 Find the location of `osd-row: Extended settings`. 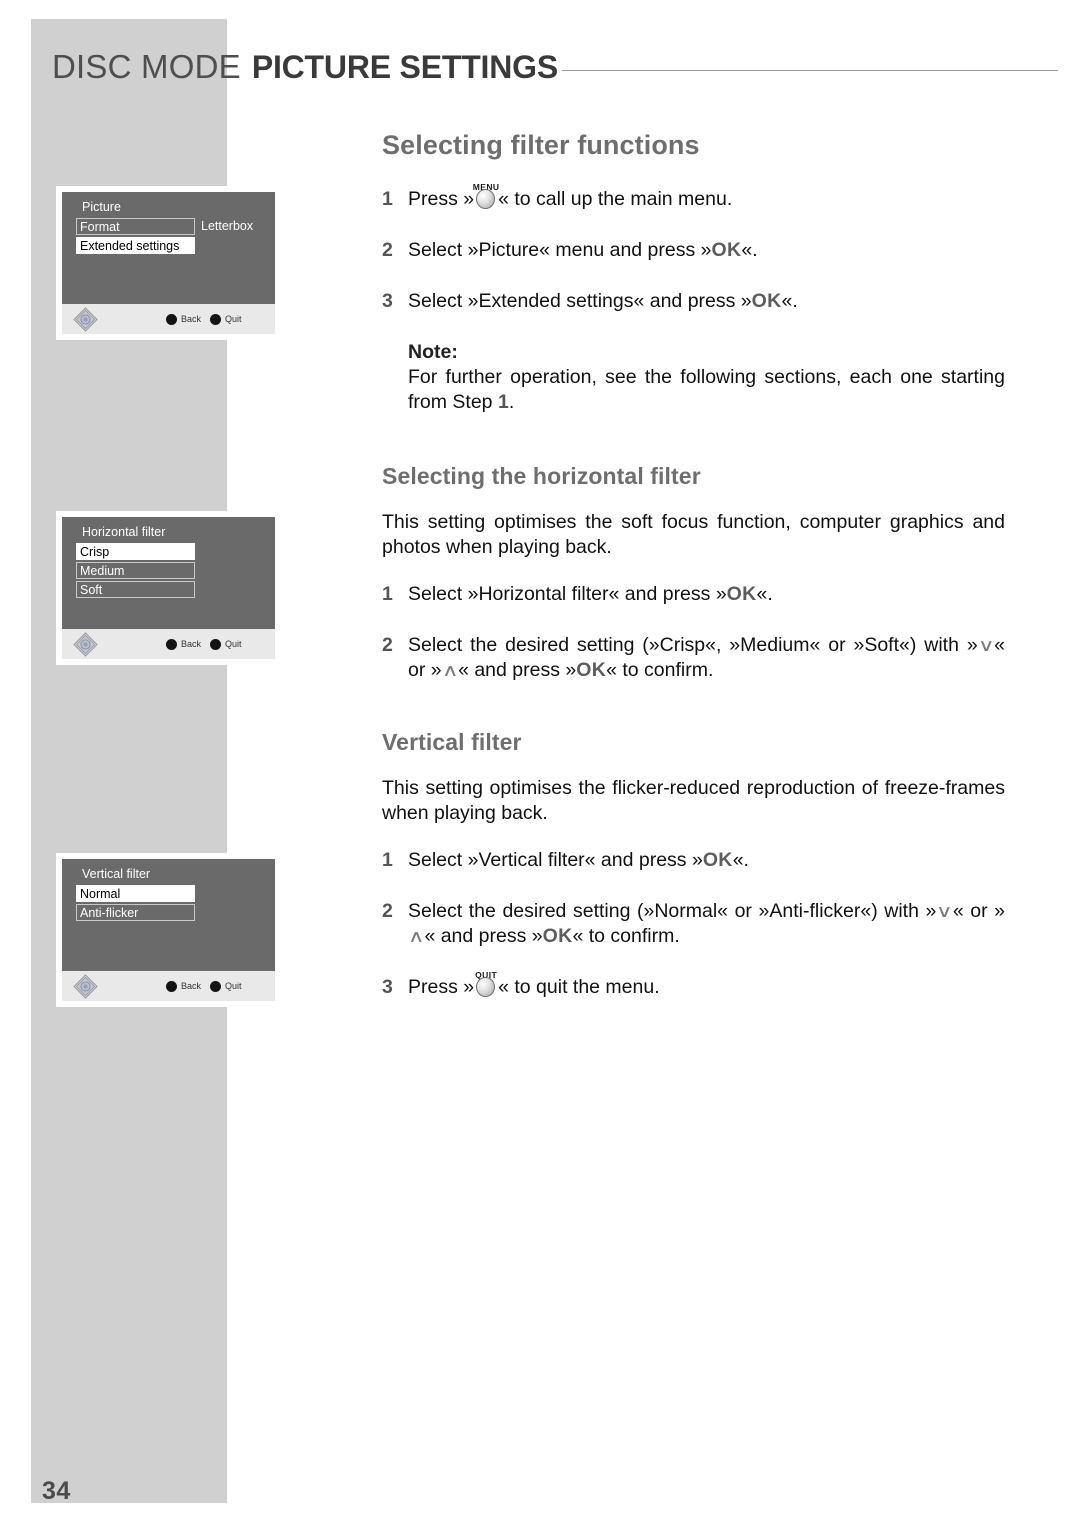

osd-row: Extended settings is located at coordinates (175, 245).